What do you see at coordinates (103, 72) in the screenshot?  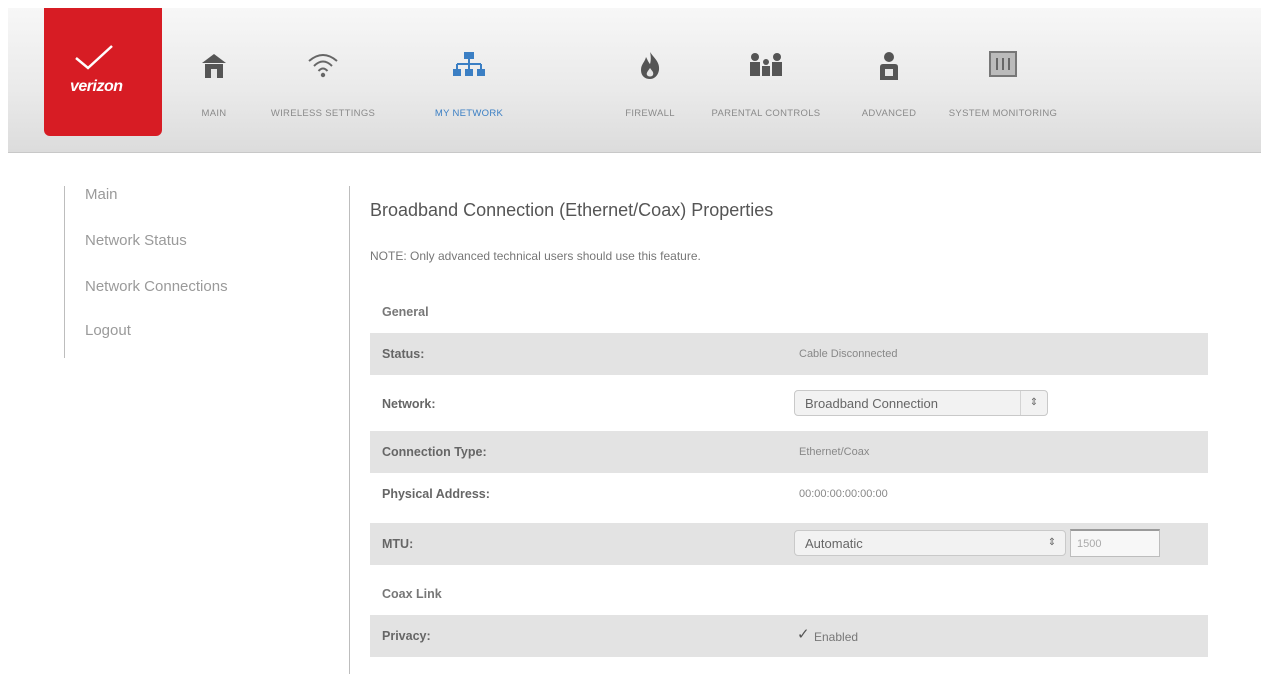 I see `verizon-logo: verizon` at bounding box center [103, 72].